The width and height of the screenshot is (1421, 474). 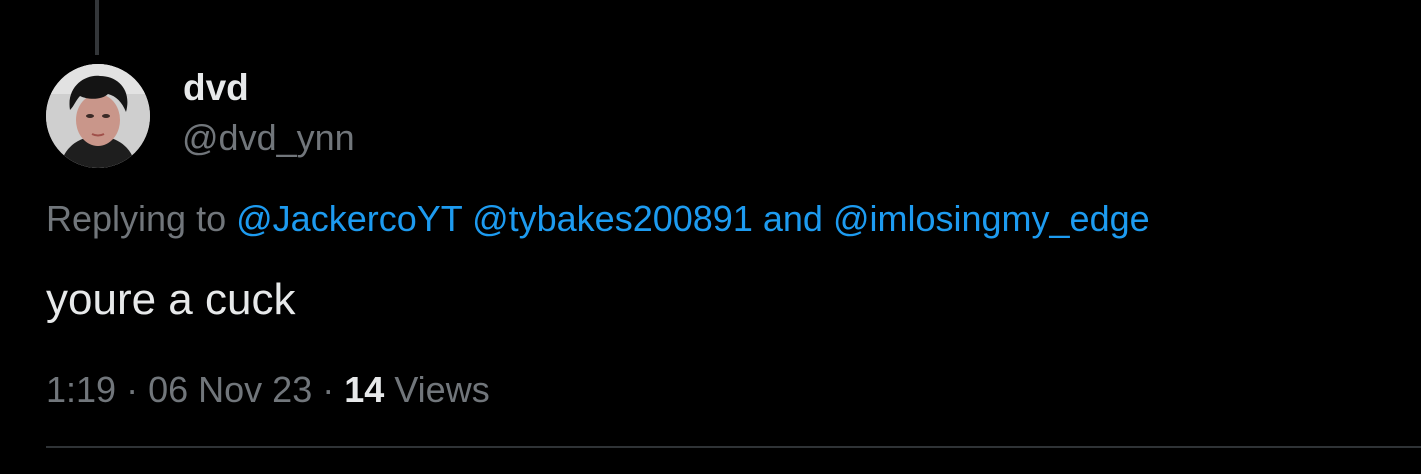 I want to click on mention-link-tybakes200891: @tybakes200891, so click(x=612, y=218).